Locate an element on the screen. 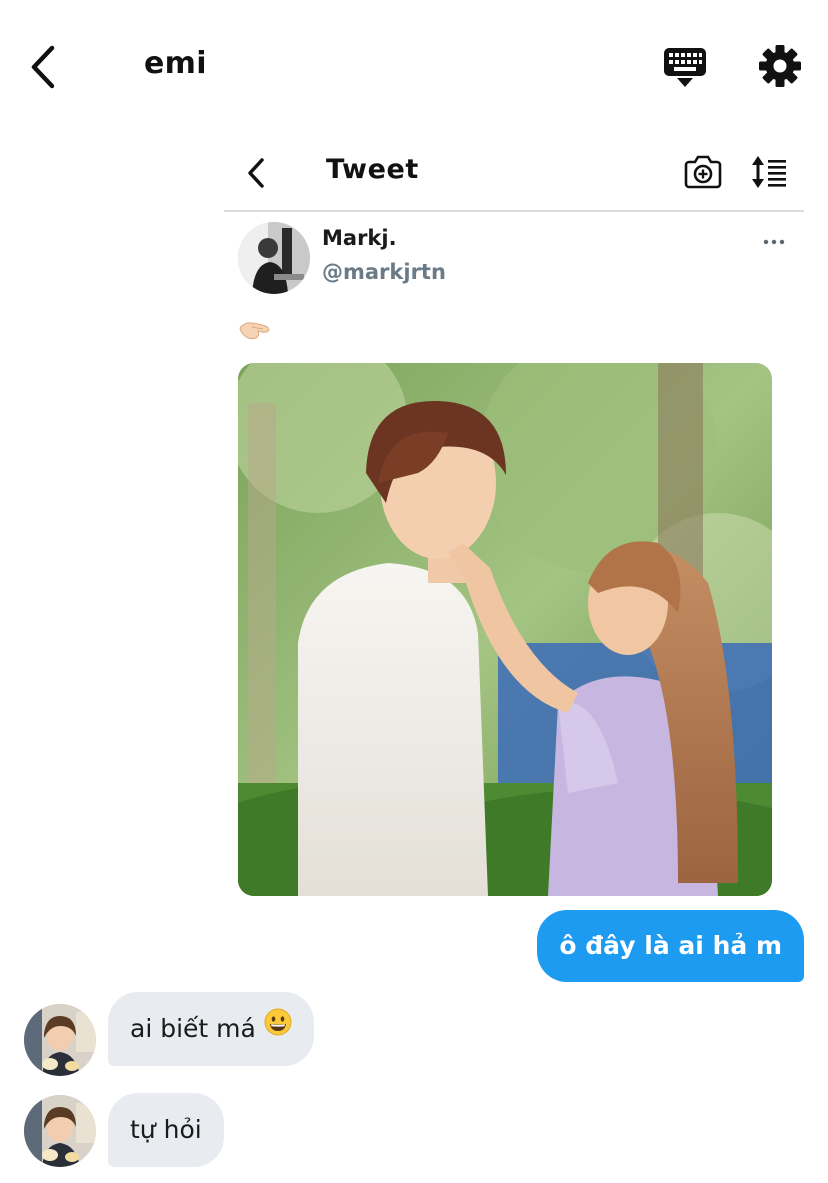 The image size is (828, 1183). tweet-back-button is located at coordinates (257, 173).